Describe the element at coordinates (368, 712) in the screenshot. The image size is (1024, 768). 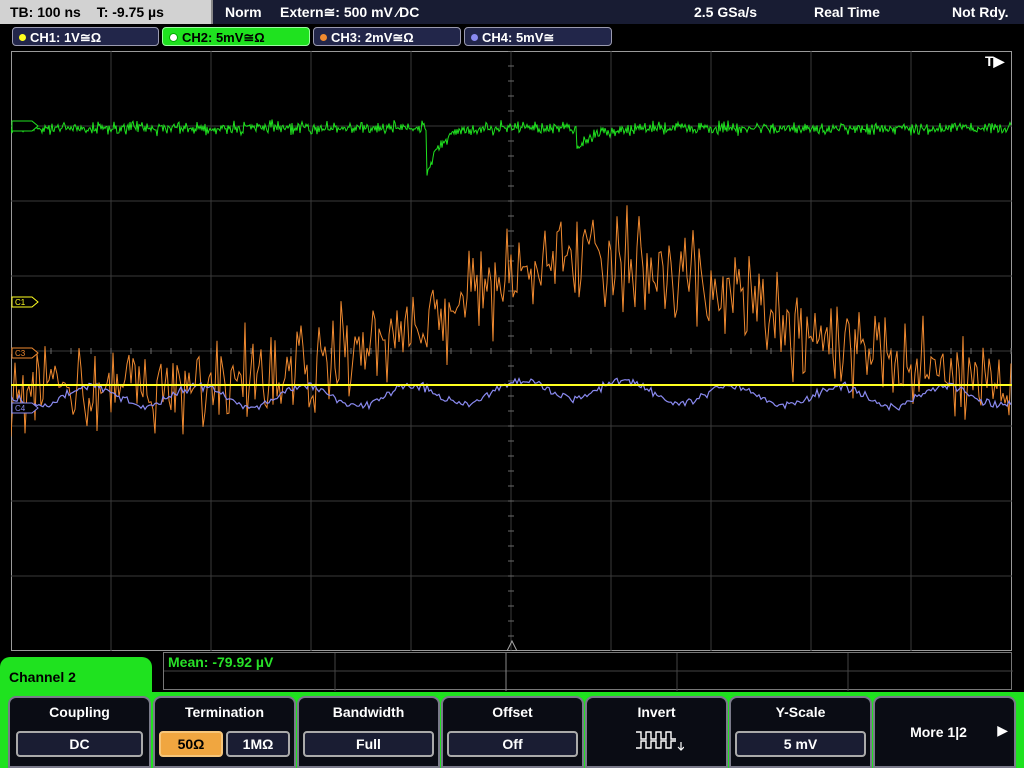
I see `bandwidth-title: Bandwidth` at that location.